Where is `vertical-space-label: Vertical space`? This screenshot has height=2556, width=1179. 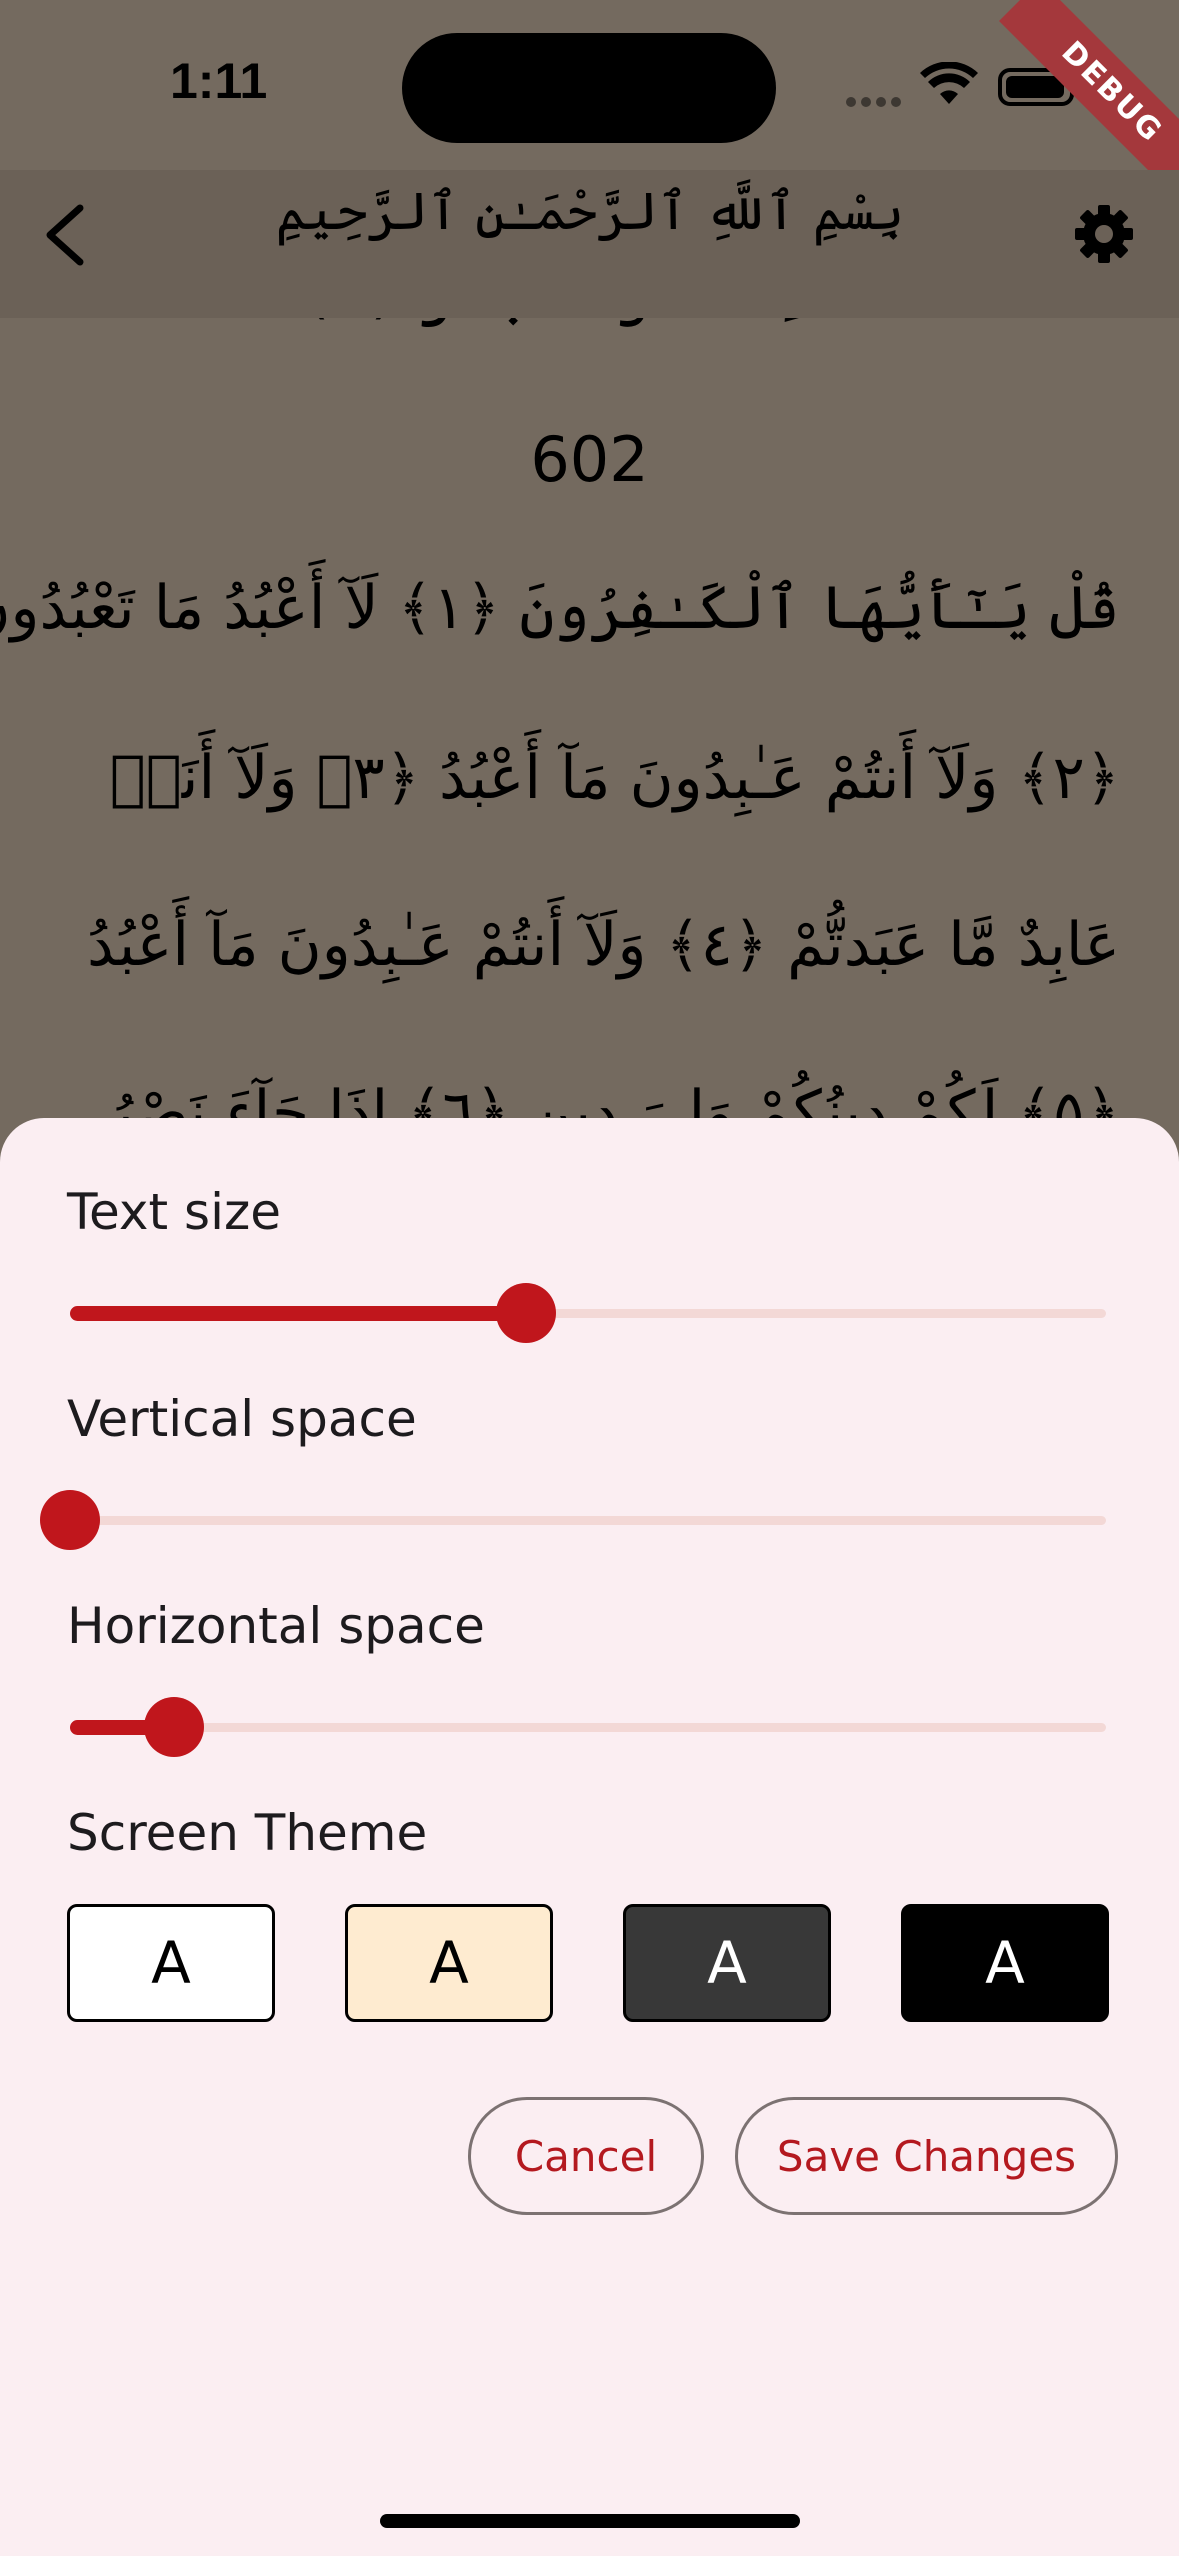 vertical-space-label: Vertical space is located at coordinates (242, 1419).